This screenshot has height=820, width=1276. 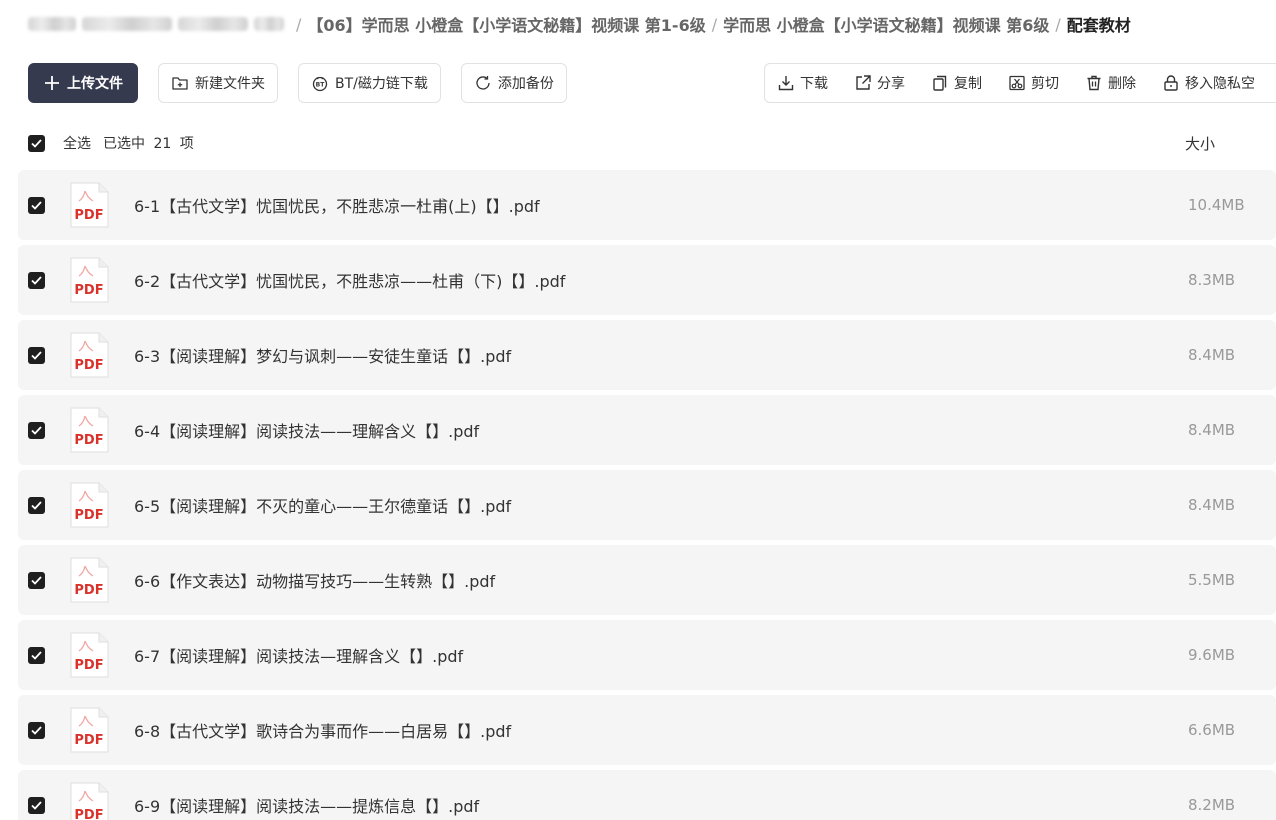 I want to click on table-row: PDF 6-7【阅读理解】阅读技法—理解含义【】.pdf 9.6MB, so click(x=647, y=655).